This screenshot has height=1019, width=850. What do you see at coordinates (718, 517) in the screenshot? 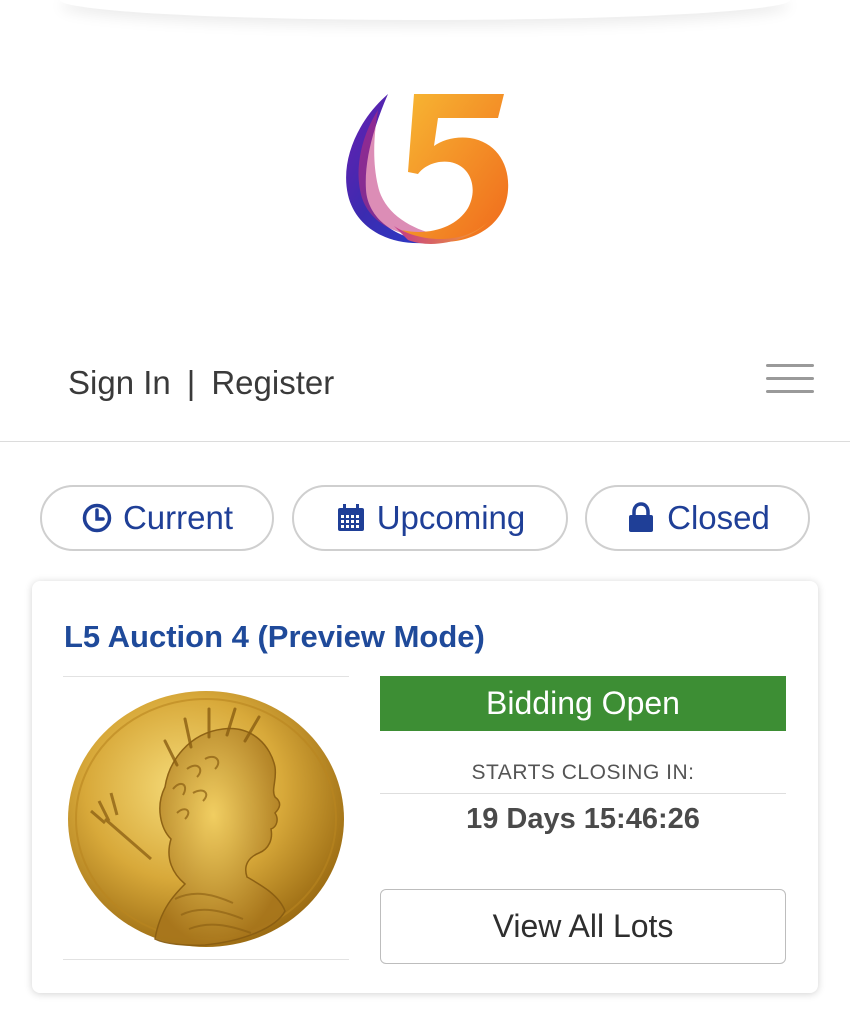
I see `tab-closed-label: Closed` at bounding box center [718, 517].